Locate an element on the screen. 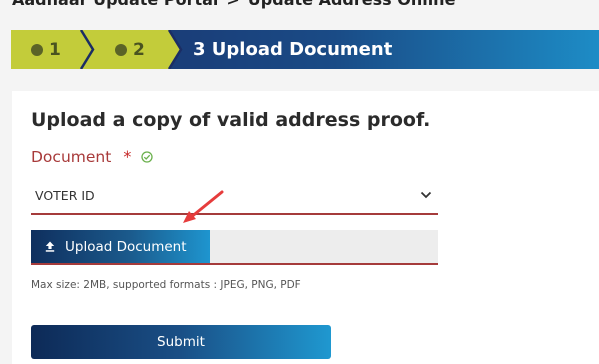 The height and width of the screenshot is (364, 599). submit-button-label: Submit is located at coordinates (181, 342).